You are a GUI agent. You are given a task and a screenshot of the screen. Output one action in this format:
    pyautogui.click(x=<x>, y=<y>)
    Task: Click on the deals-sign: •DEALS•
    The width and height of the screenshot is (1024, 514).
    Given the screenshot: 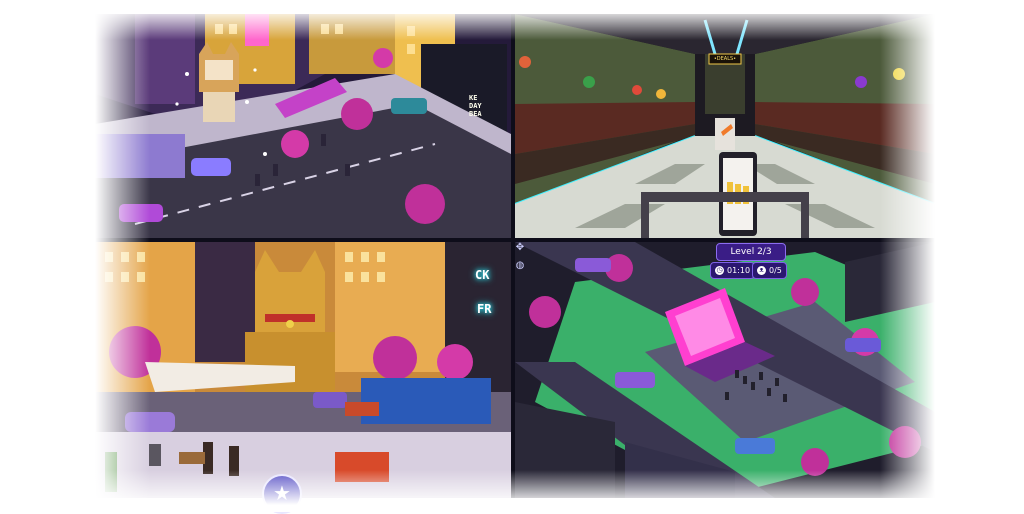 What is the action you would take?
    pyautogui.click(x=725, y=59)
    